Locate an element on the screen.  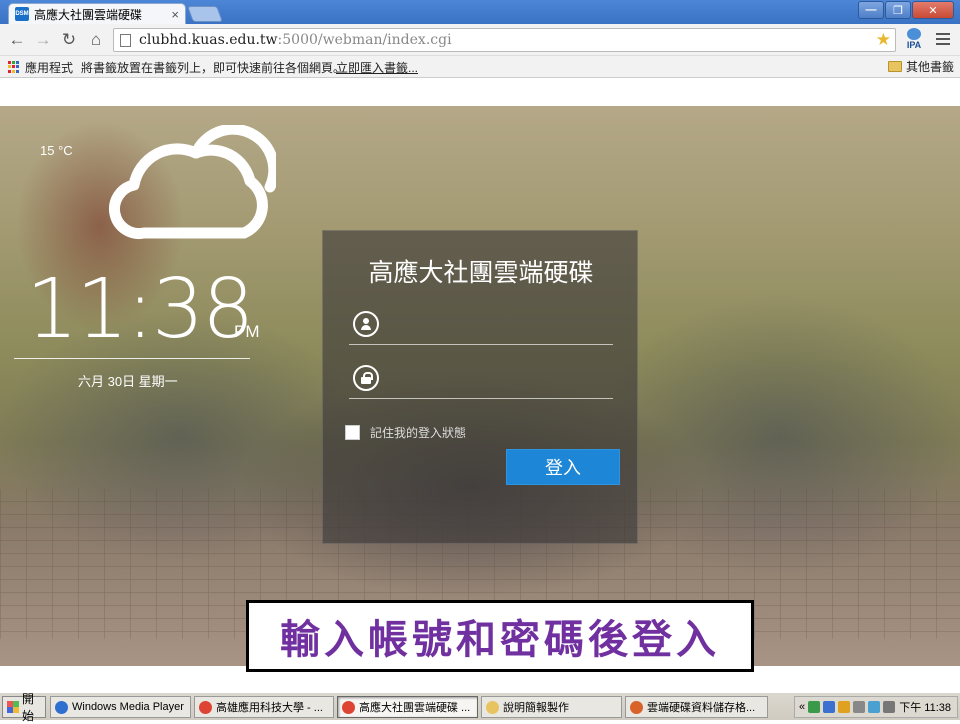
url-path: :5000/webman/index.cgi is located at coordinates (364, 40).